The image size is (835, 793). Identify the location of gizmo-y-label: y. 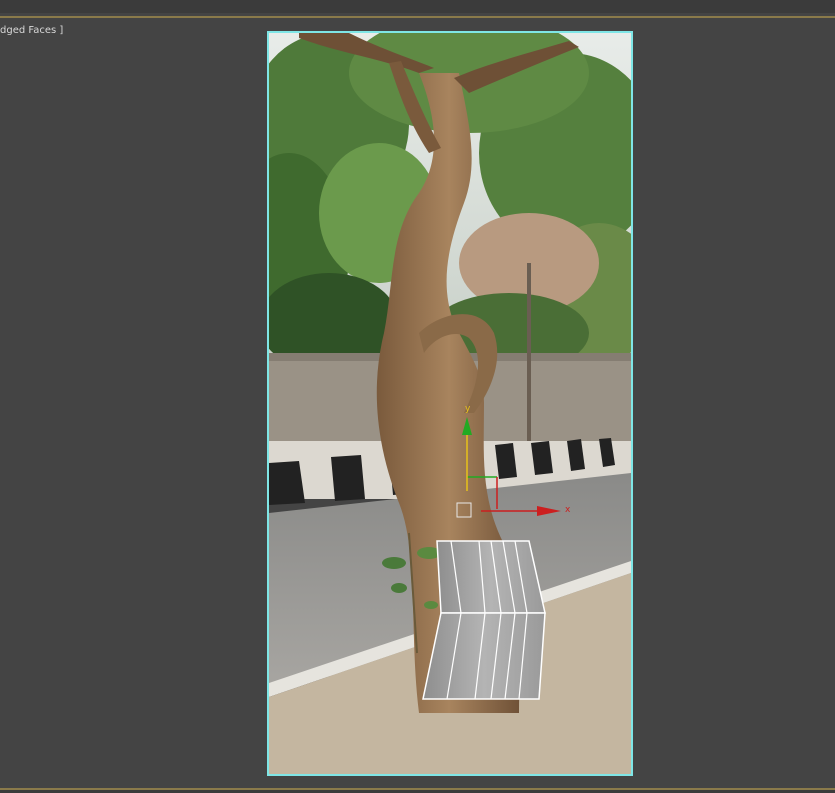
(468, 409).